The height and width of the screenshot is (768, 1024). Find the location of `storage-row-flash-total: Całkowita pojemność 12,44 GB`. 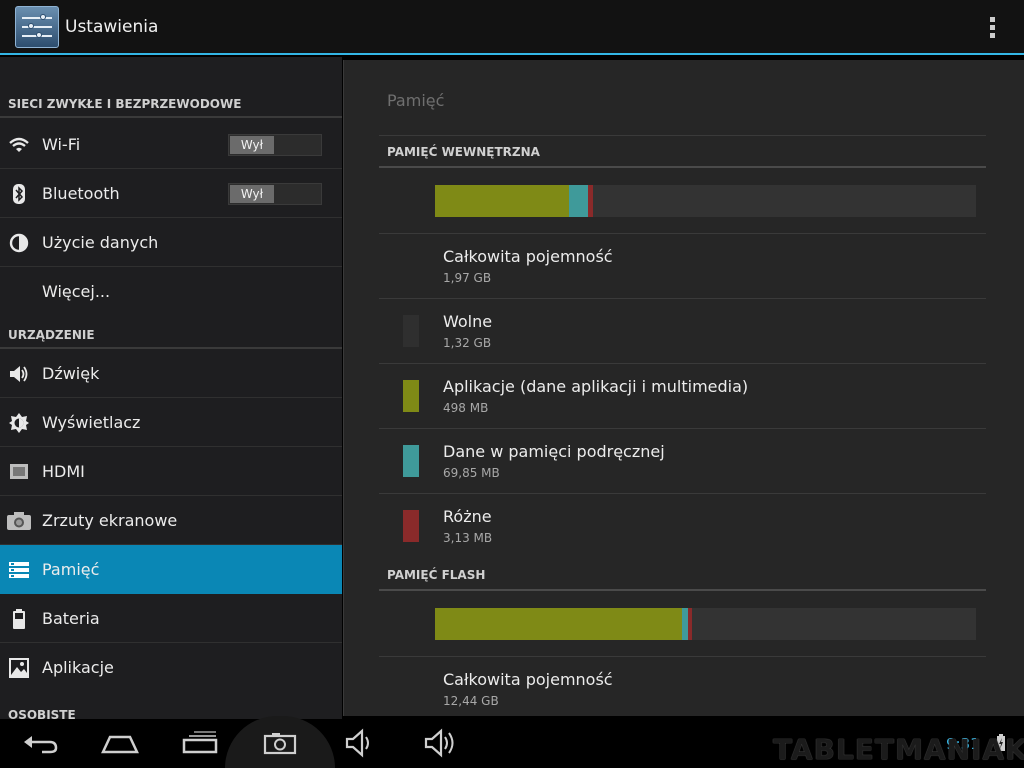

storage-row-flash-total: Całkowita pojemność 12,44 GB is located at coordinates (682, 686).